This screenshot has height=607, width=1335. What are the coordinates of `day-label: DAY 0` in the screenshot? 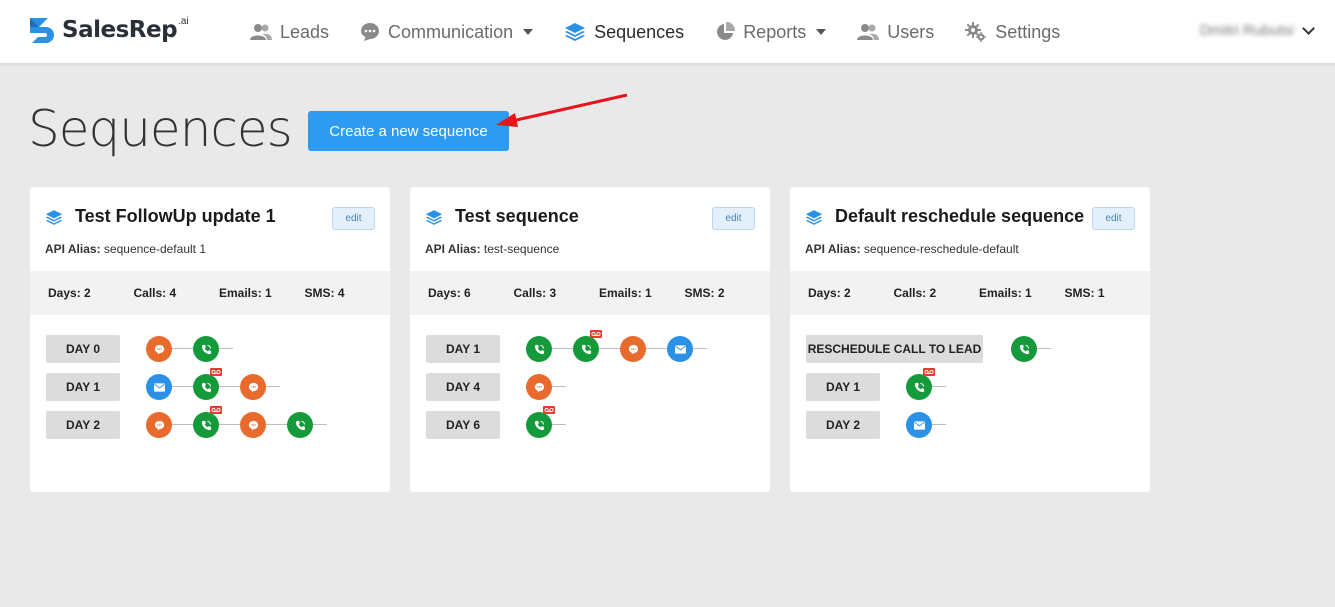 It's located at (83, 349).